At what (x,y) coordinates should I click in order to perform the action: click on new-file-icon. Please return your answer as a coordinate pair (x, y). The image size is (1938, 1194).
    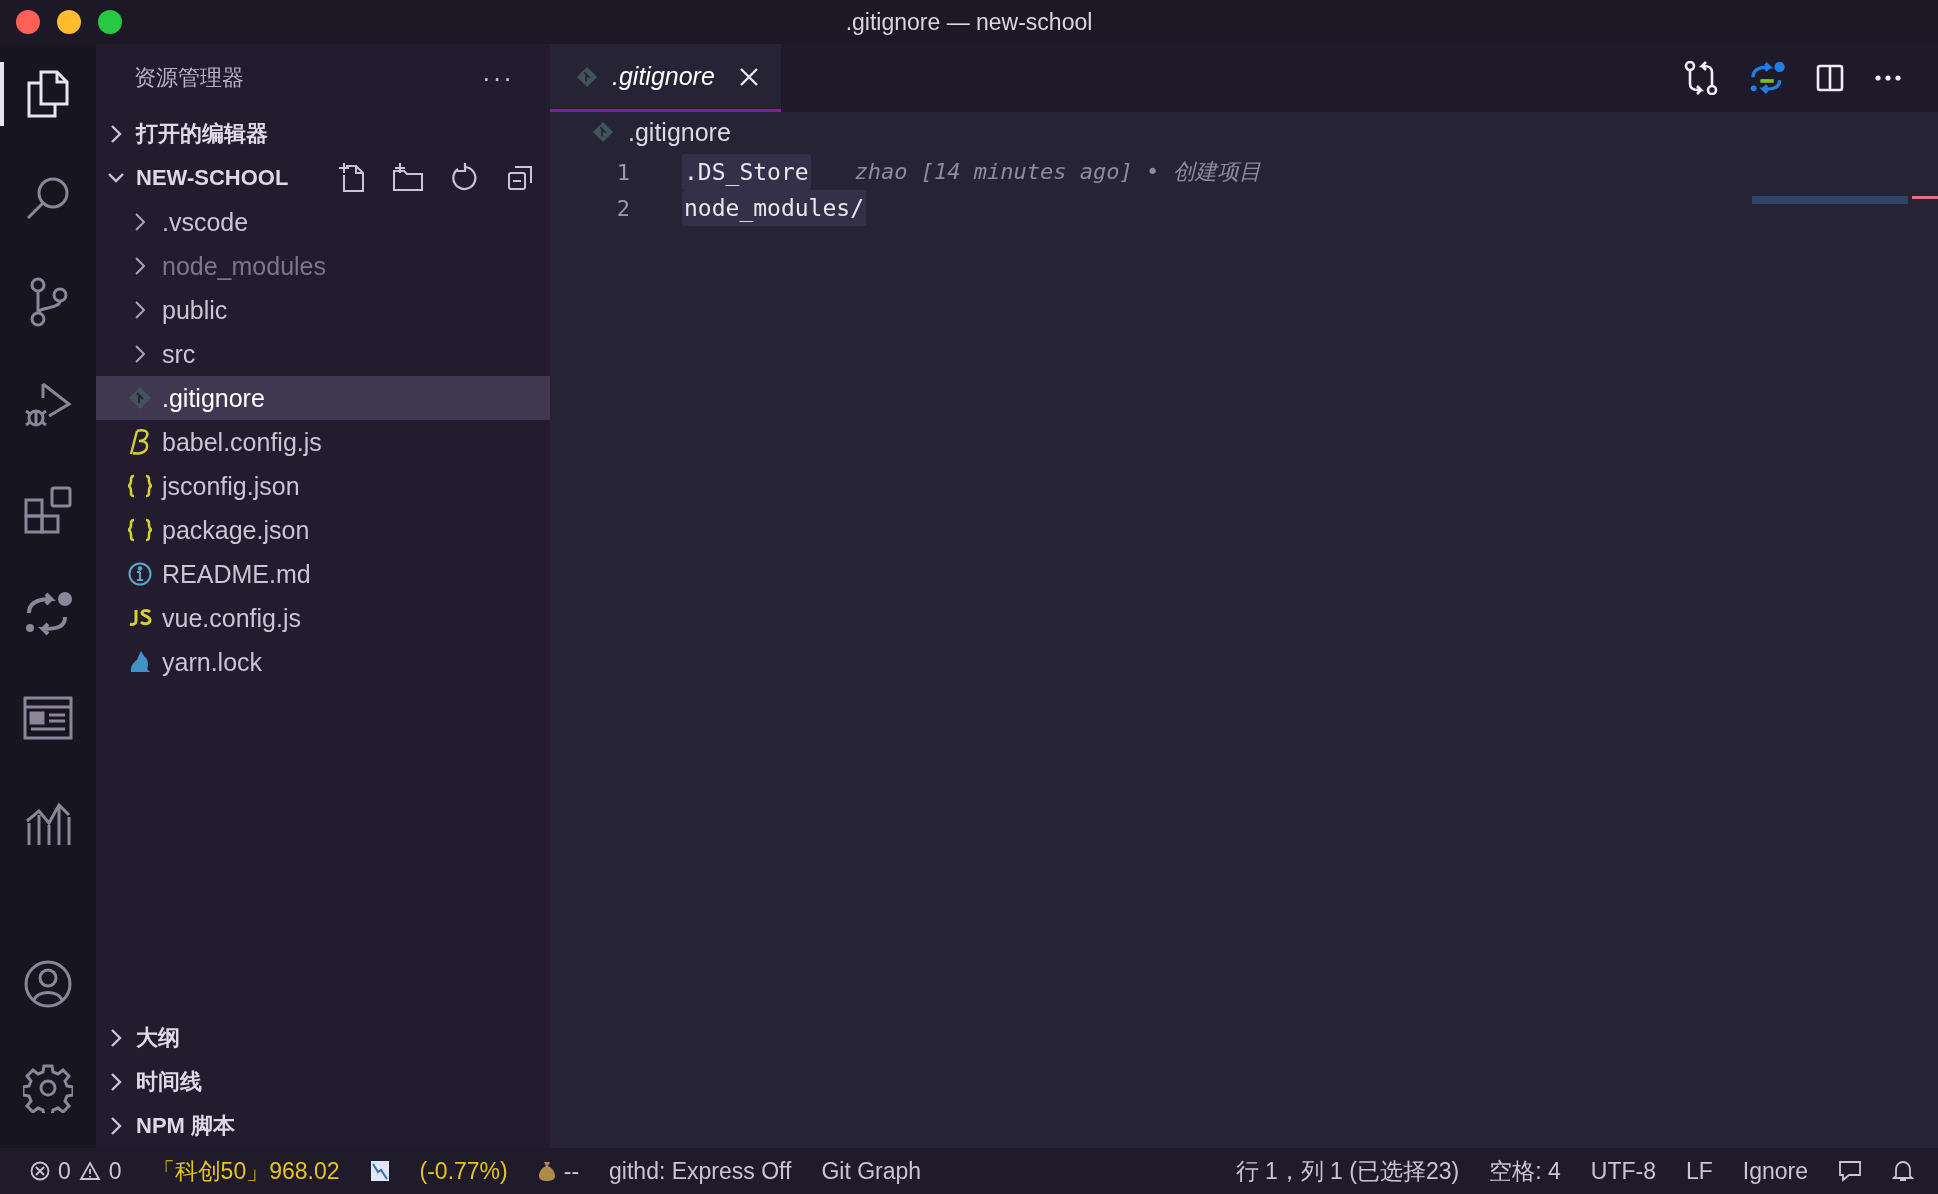
    Looking at the image, I should click on (351, 178).